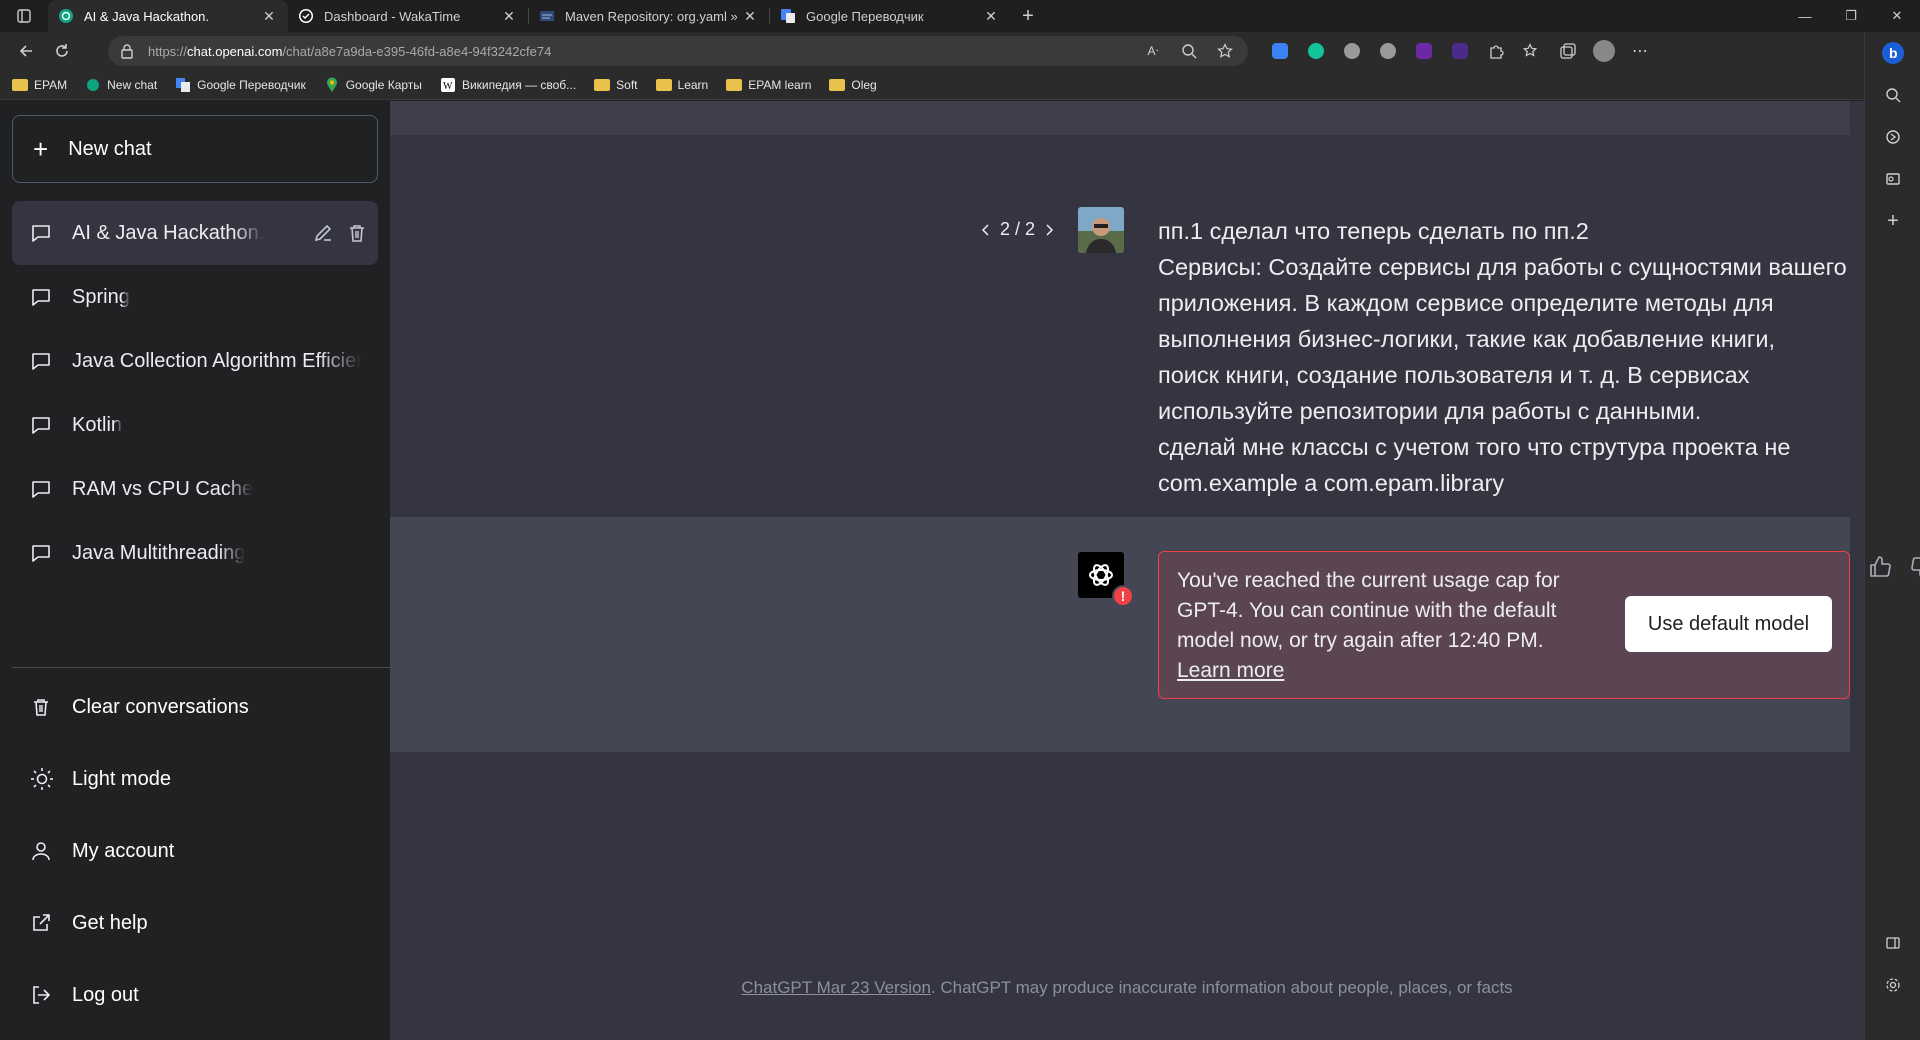 The height and width of the screenshot is (1040, 1920). I want to click on tab-maven: Maven Repository: org.yaml » sn ✕, so click(649, 16).